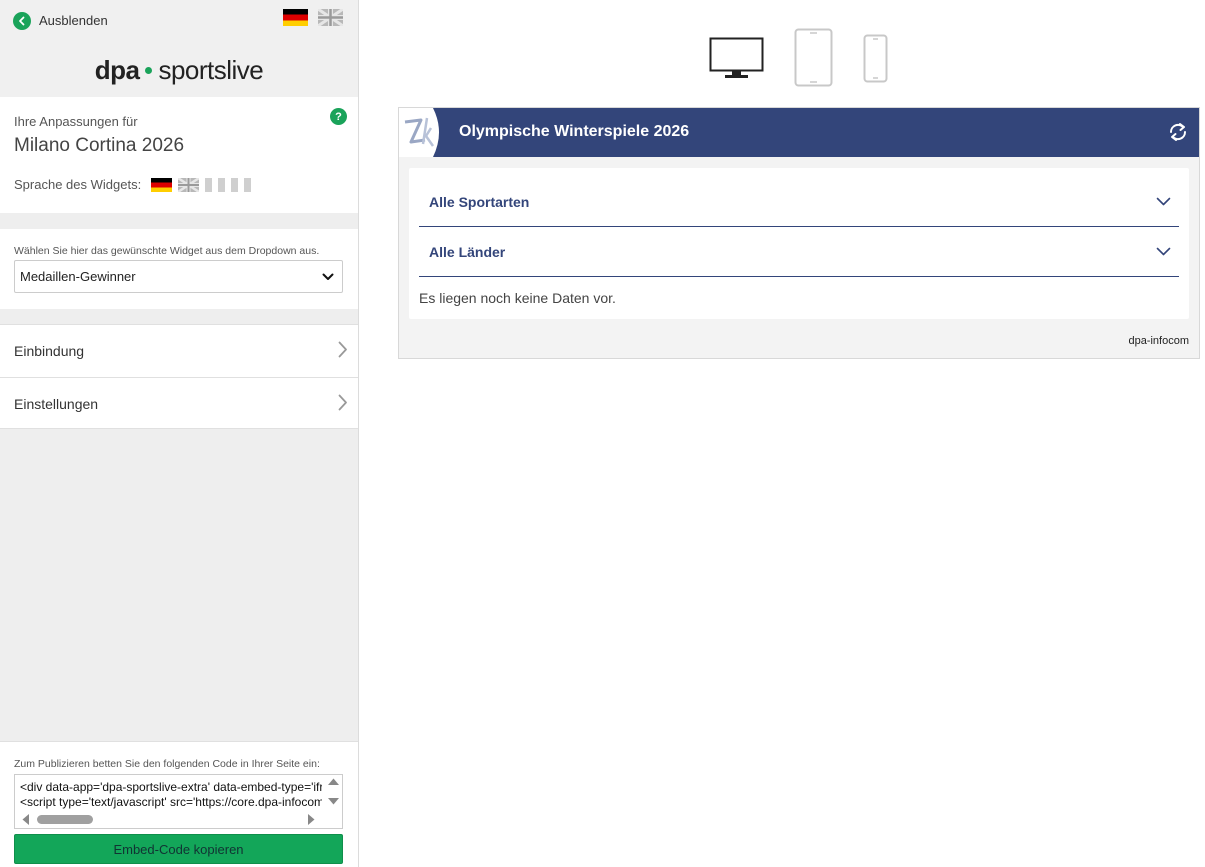 The height and width of the screenshot is (867, 1205). Describe the element at coordinates (25, 819) in the screenshot. I see `scroll-left-icon` at that location.